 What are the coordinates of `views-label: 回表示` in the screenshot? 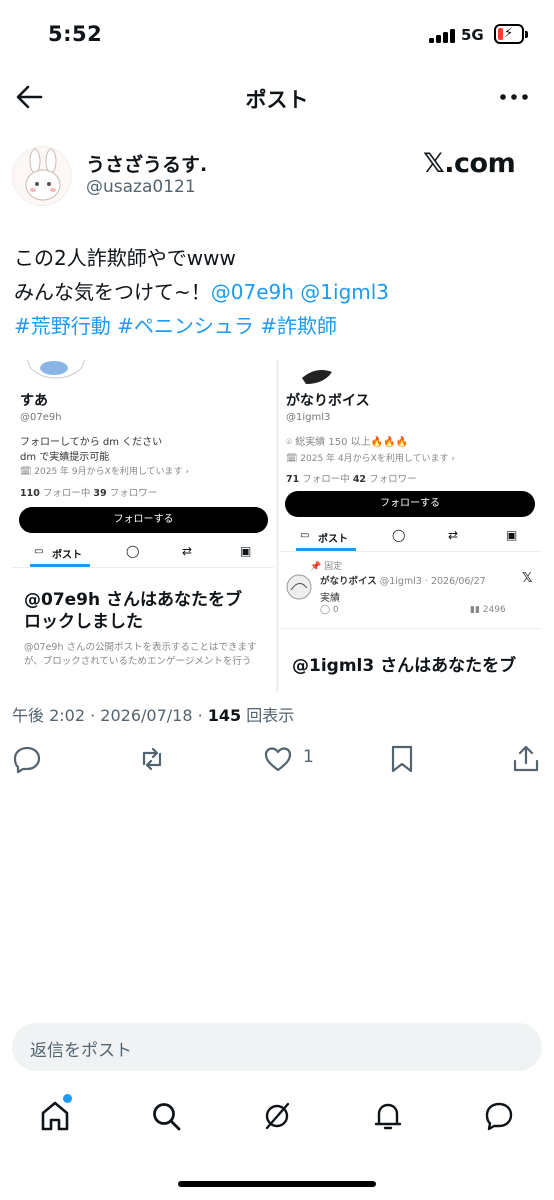 It's located at (268, 715).